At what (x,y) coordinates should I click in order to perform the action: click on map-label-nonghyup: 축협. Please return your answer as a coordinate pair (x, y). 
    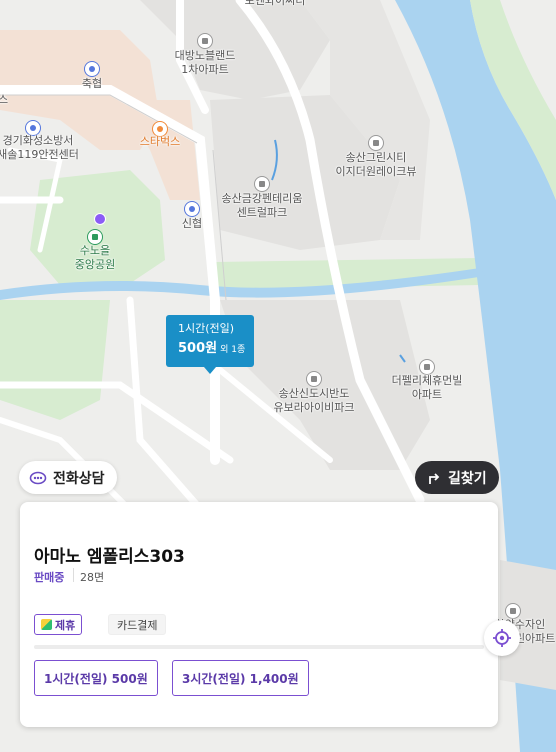
    Looking at the image, I should click on (92, 83).